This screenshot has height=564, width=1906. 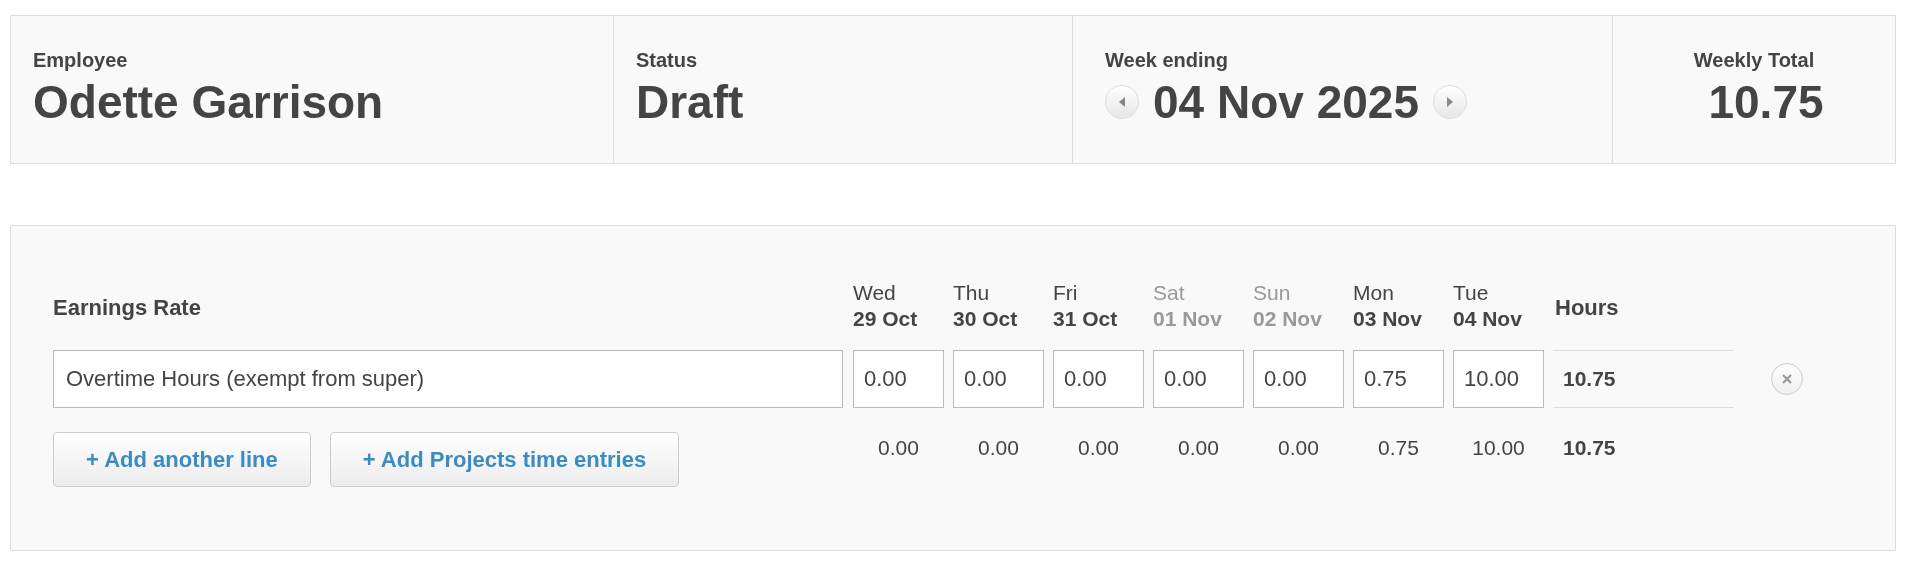 I want to click on day-date: 01 Nov, so click(x=1188, y=319).